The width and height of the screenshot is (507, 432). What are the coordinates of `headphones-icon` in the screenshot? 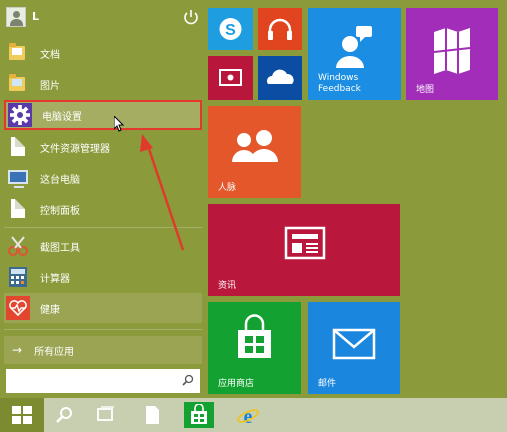 It's located at (280, 29).